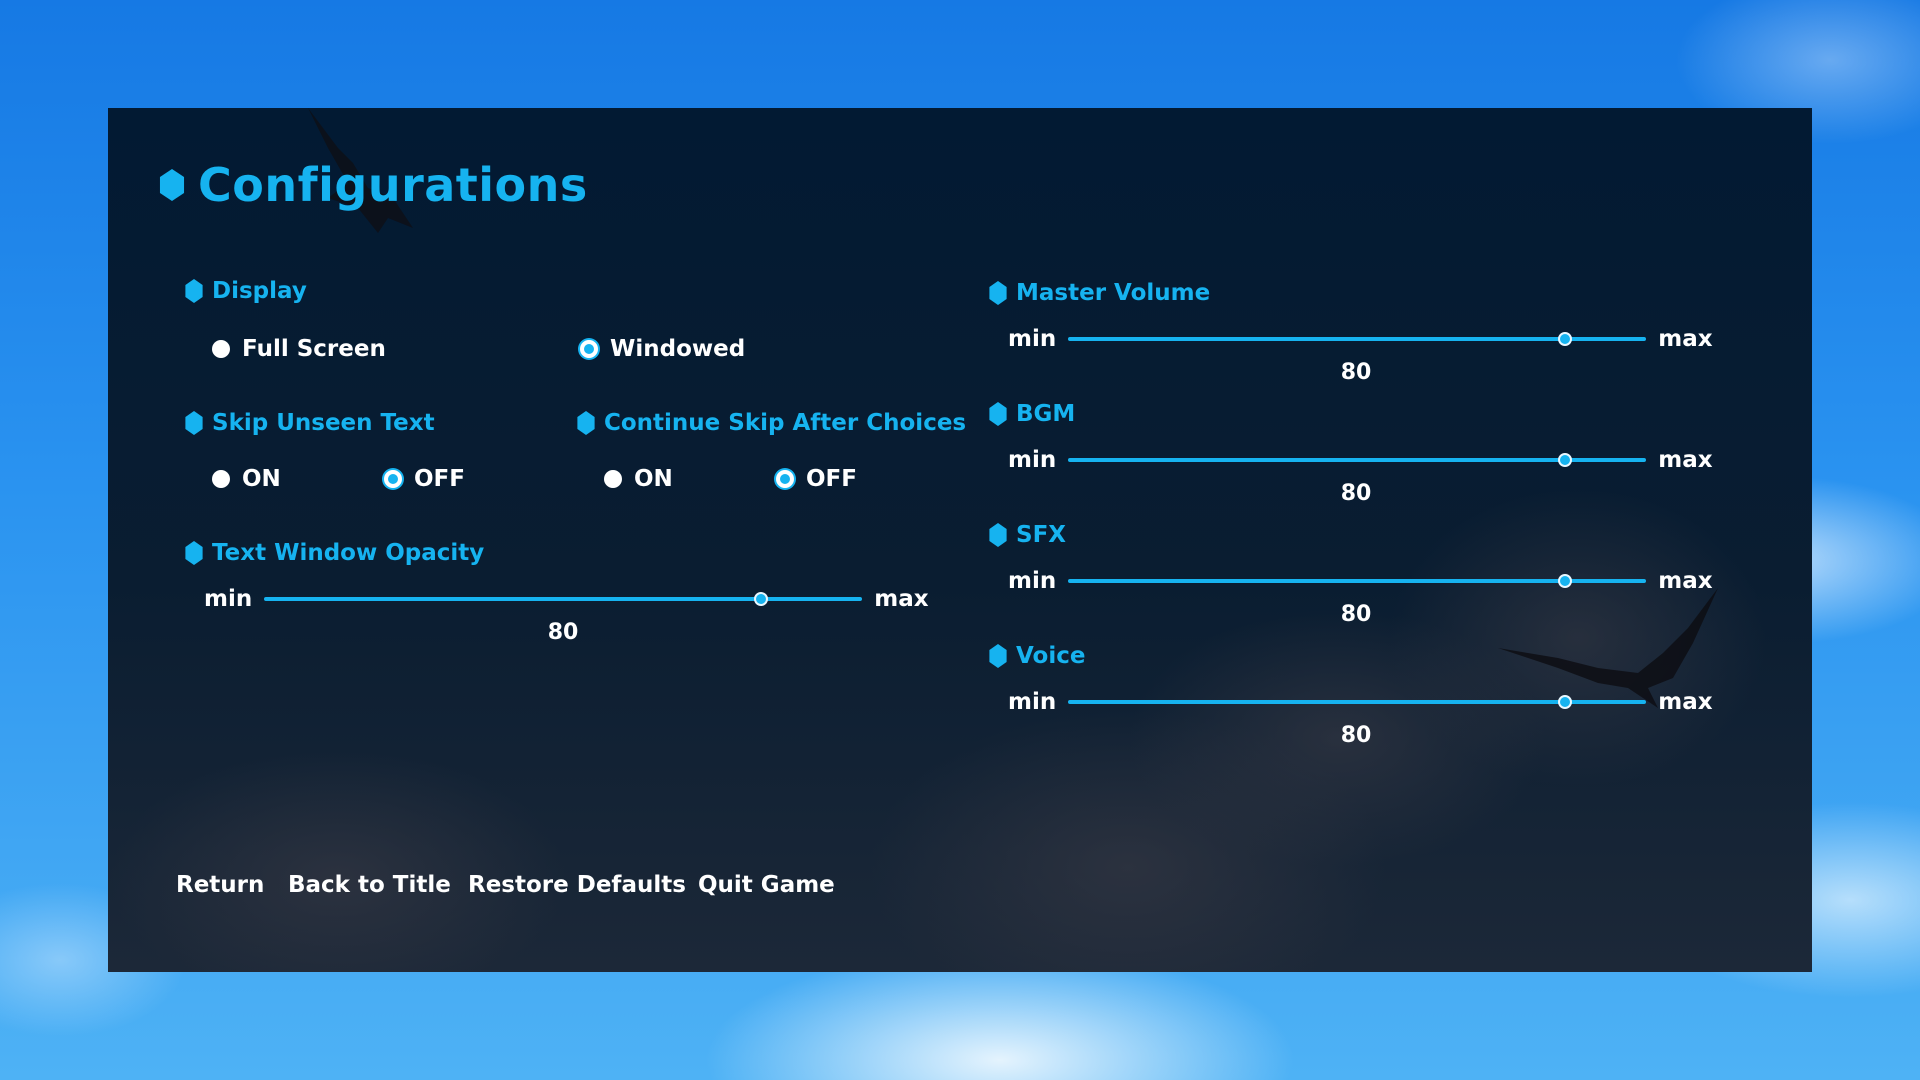 This screenshot has height=1080, width=1920. I want to click on restore-defaults-button: Restore Defaults, so click(577, 885).